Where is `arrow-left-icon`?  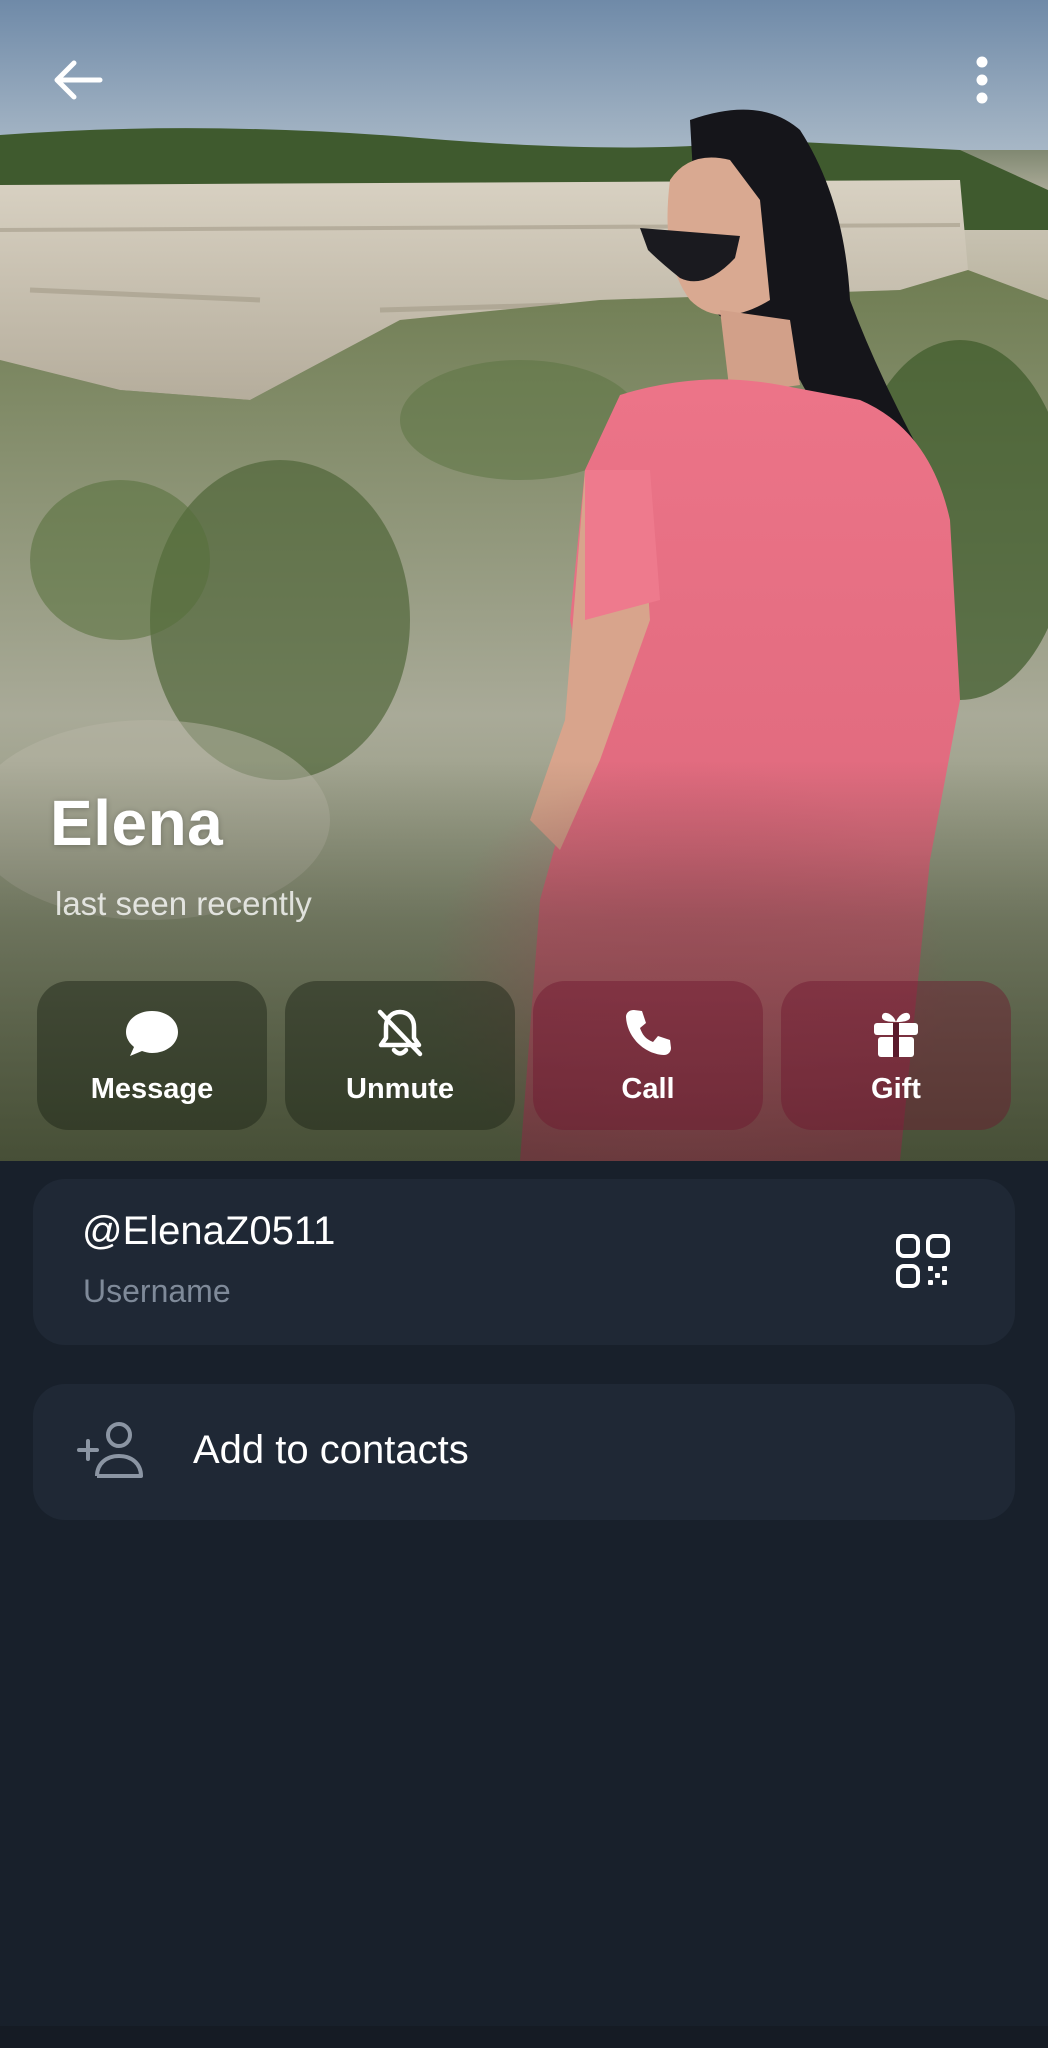
arrow-left-icon is located at coordinates (78, 80).